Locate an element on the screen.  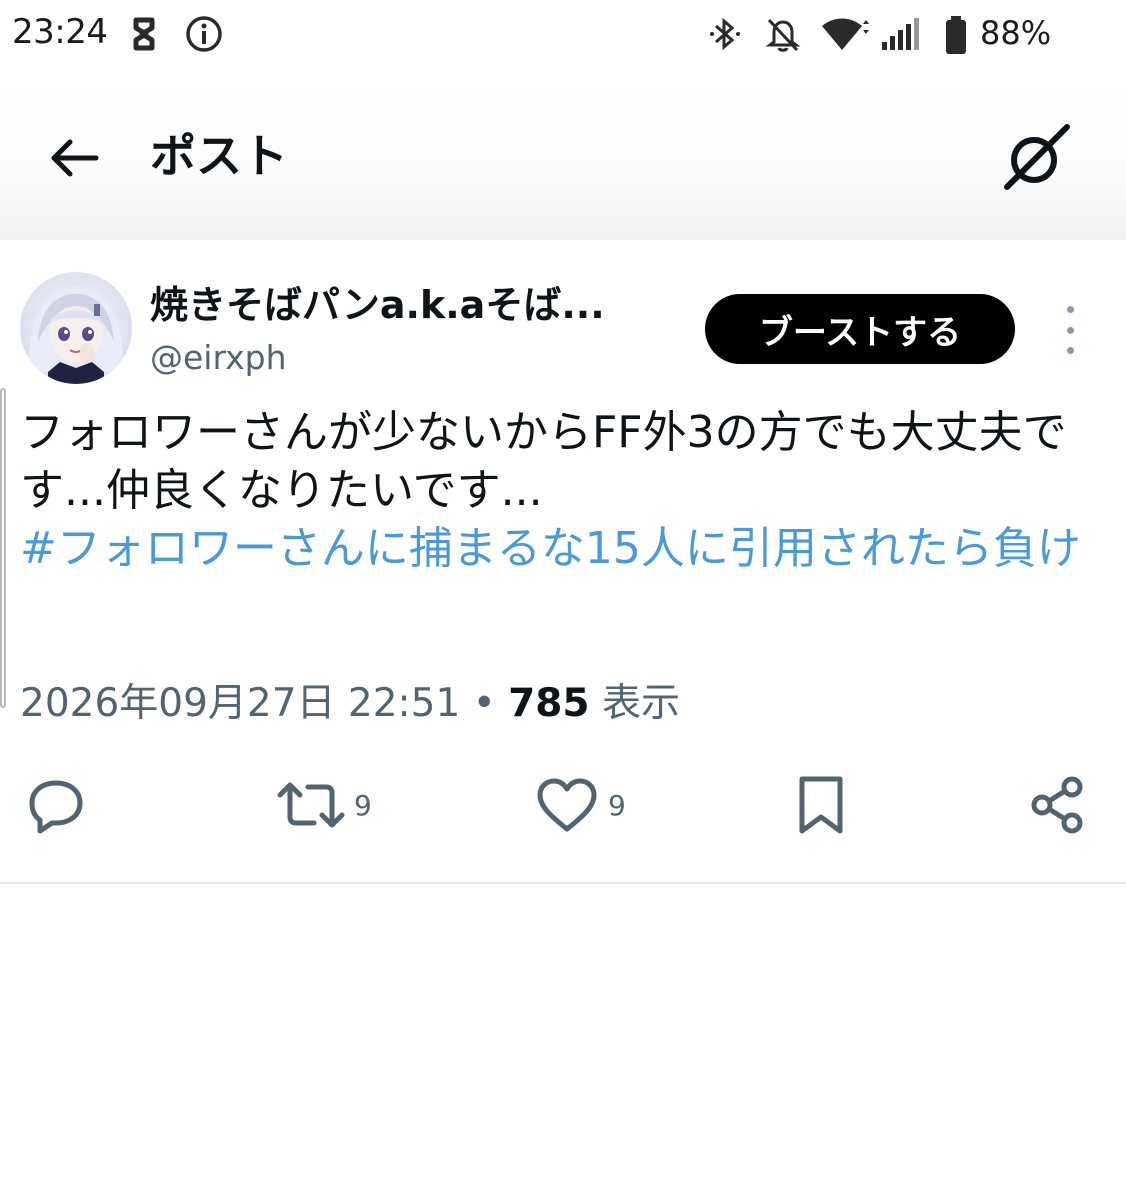
more-options-button is located at coordinates (1070, 330).